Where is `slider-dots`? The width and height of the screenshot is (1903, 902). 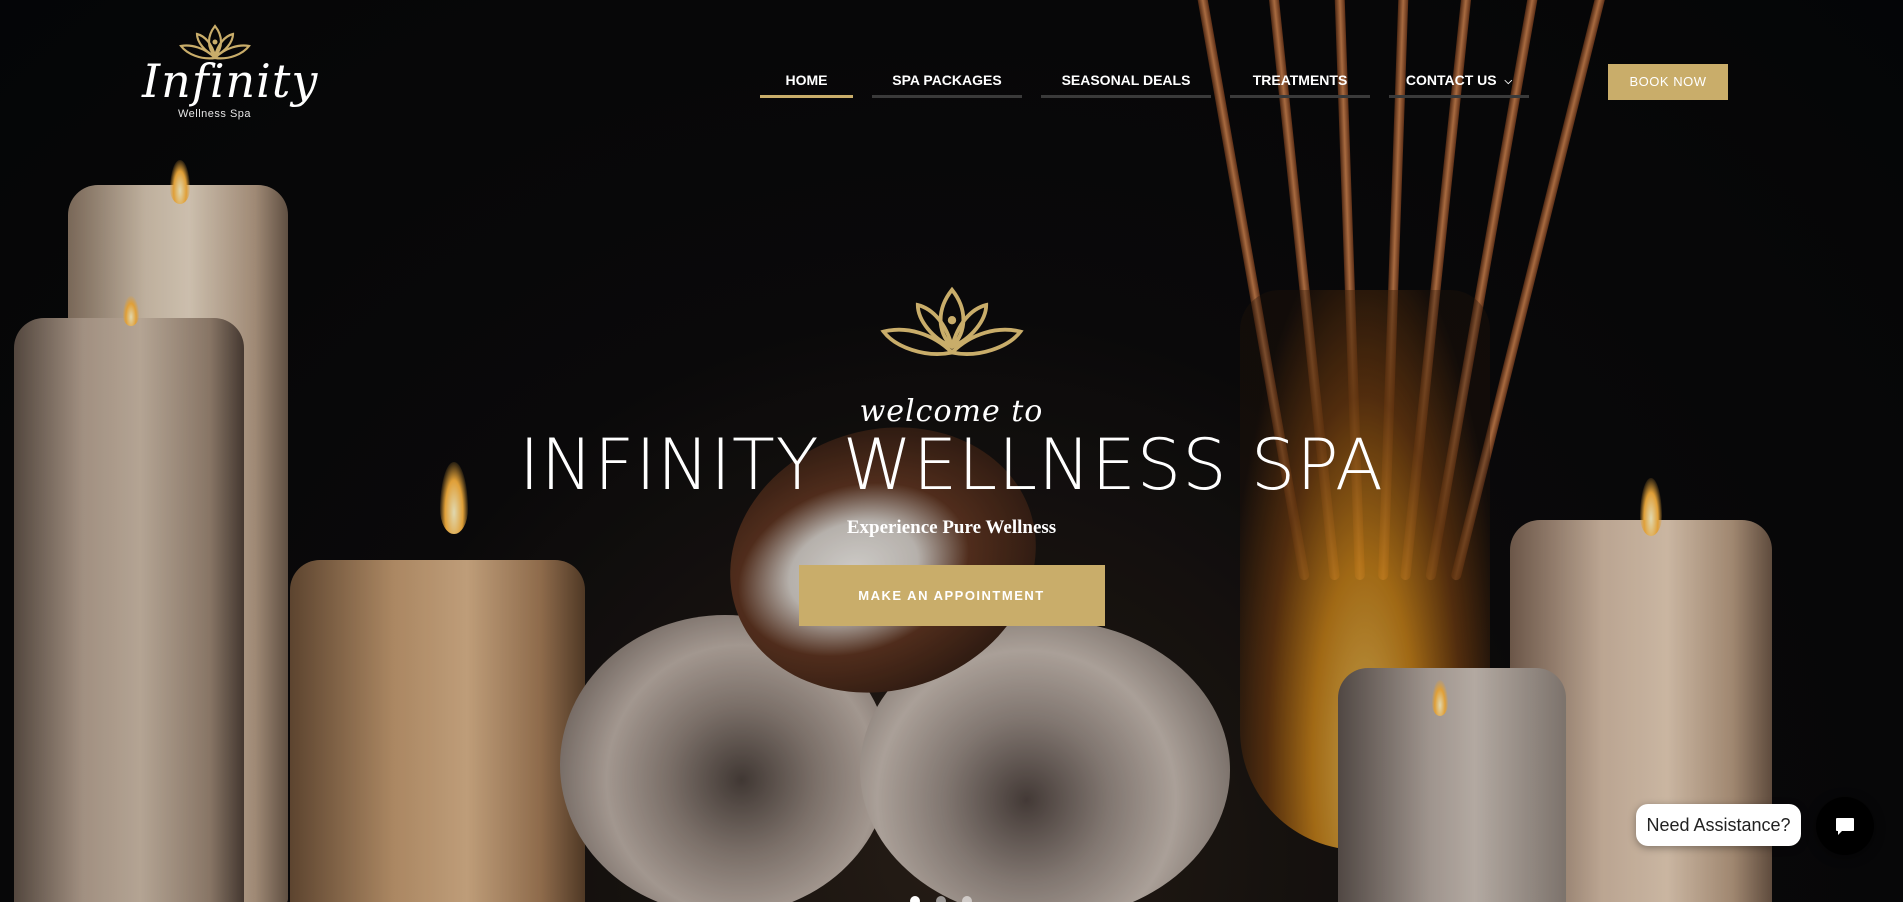
slider-dots is located at coordinates (941, 899).